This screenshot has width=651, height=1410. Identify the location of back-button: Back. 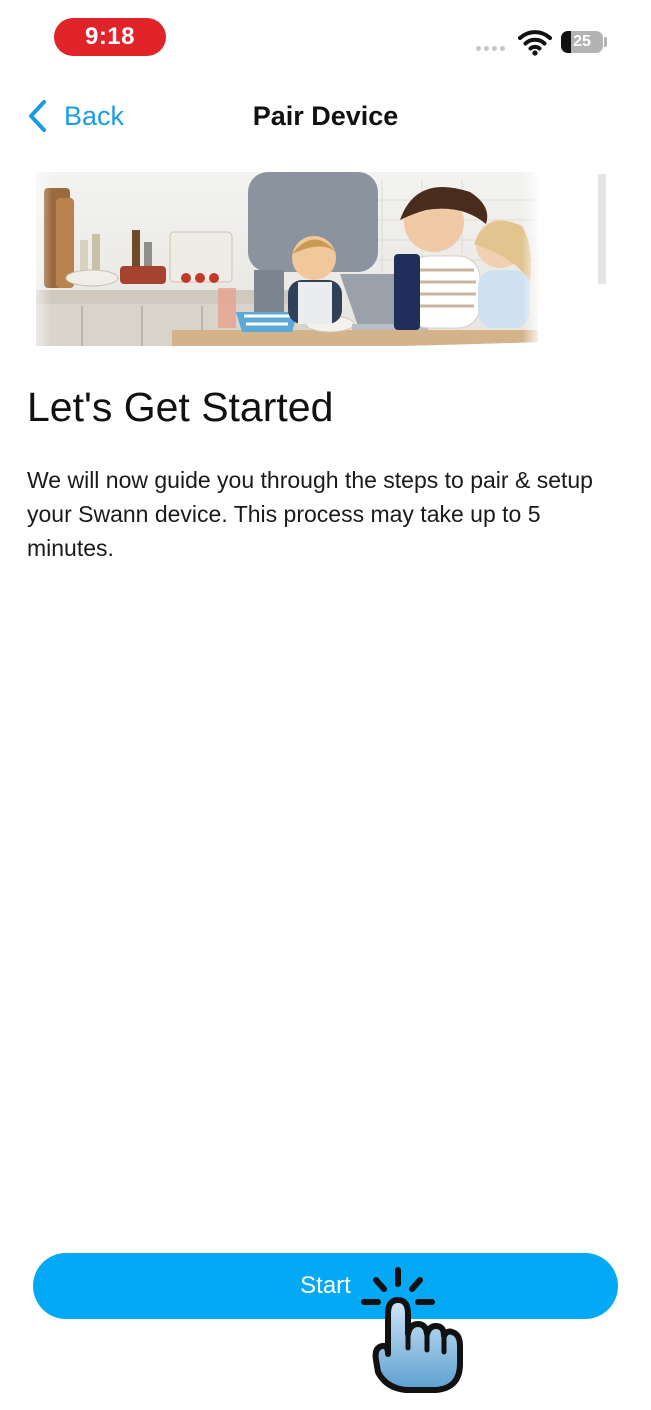
(75, 116).